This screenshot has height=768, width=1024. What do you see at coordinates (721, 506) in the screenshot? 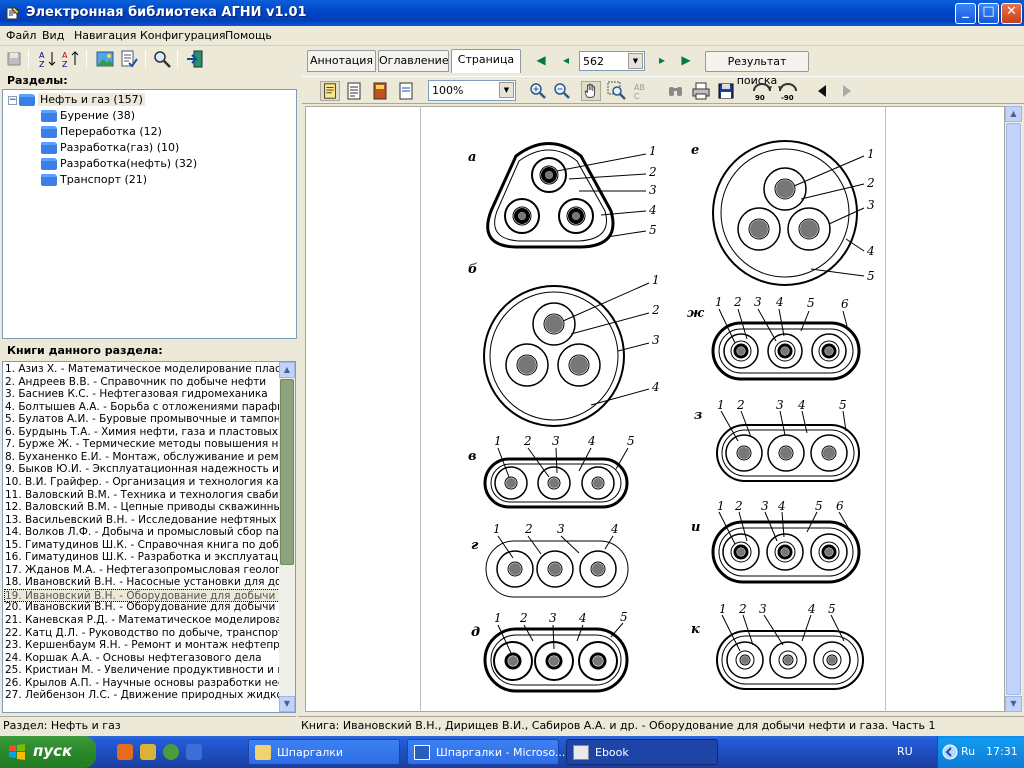
I see `callout: 1` at bounding box center [721, 506].